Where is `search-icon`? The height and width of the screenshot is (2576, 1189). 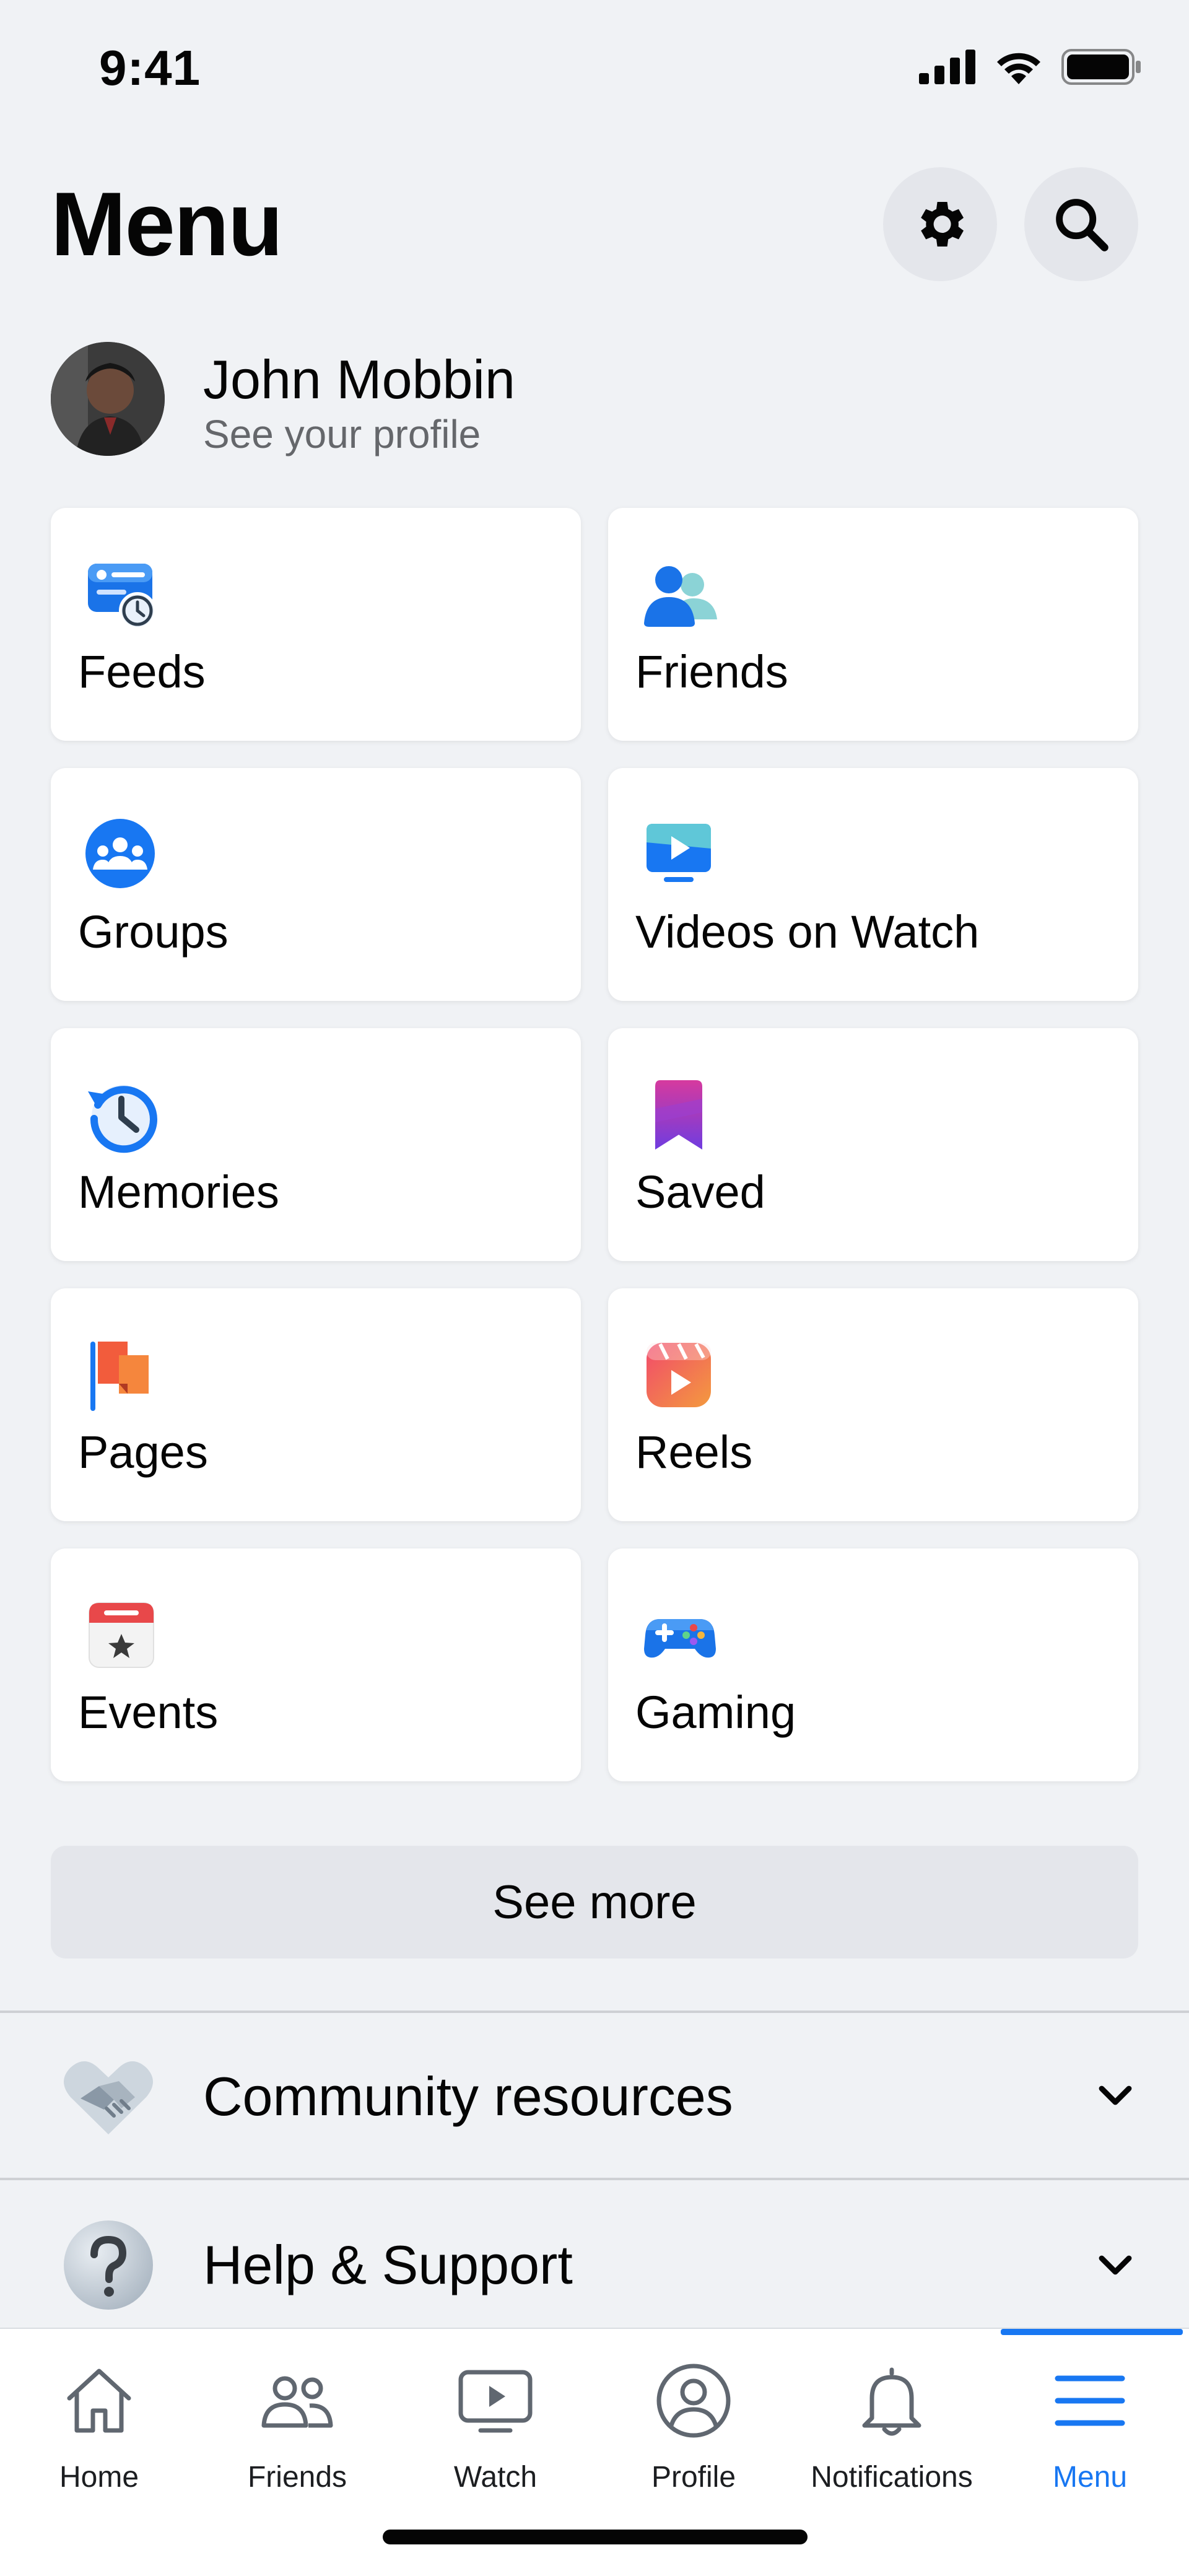
search-icon is located at coordinates (1082, 225).